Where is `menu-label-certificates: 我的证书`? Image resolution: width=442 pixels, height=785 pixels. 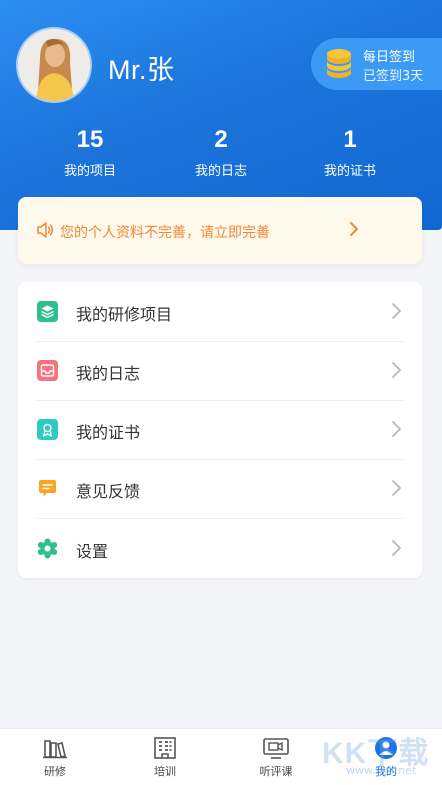 menu-label-certificates: 我的证书 is located at coordinates (108, 432).